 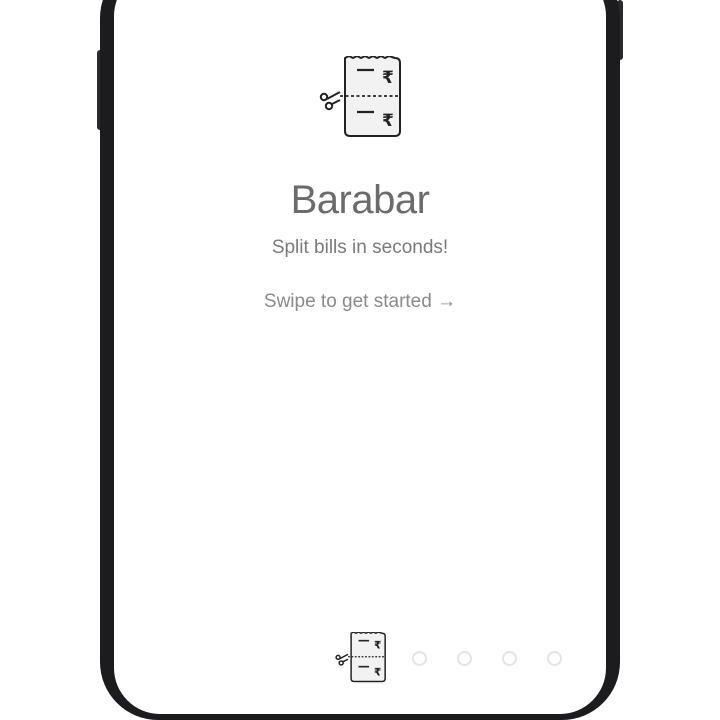 I want to click on rupee-symbol-top: ₹, so click(x=388, y=78).